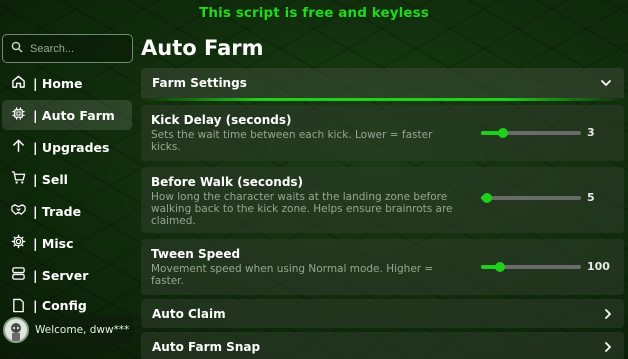 Image resolution: width=628 pixels, height=359 pixels. What do you see at coordinates (382, 99) in the screenshot?
I see `section-underline` at bounding box center [382, 99].